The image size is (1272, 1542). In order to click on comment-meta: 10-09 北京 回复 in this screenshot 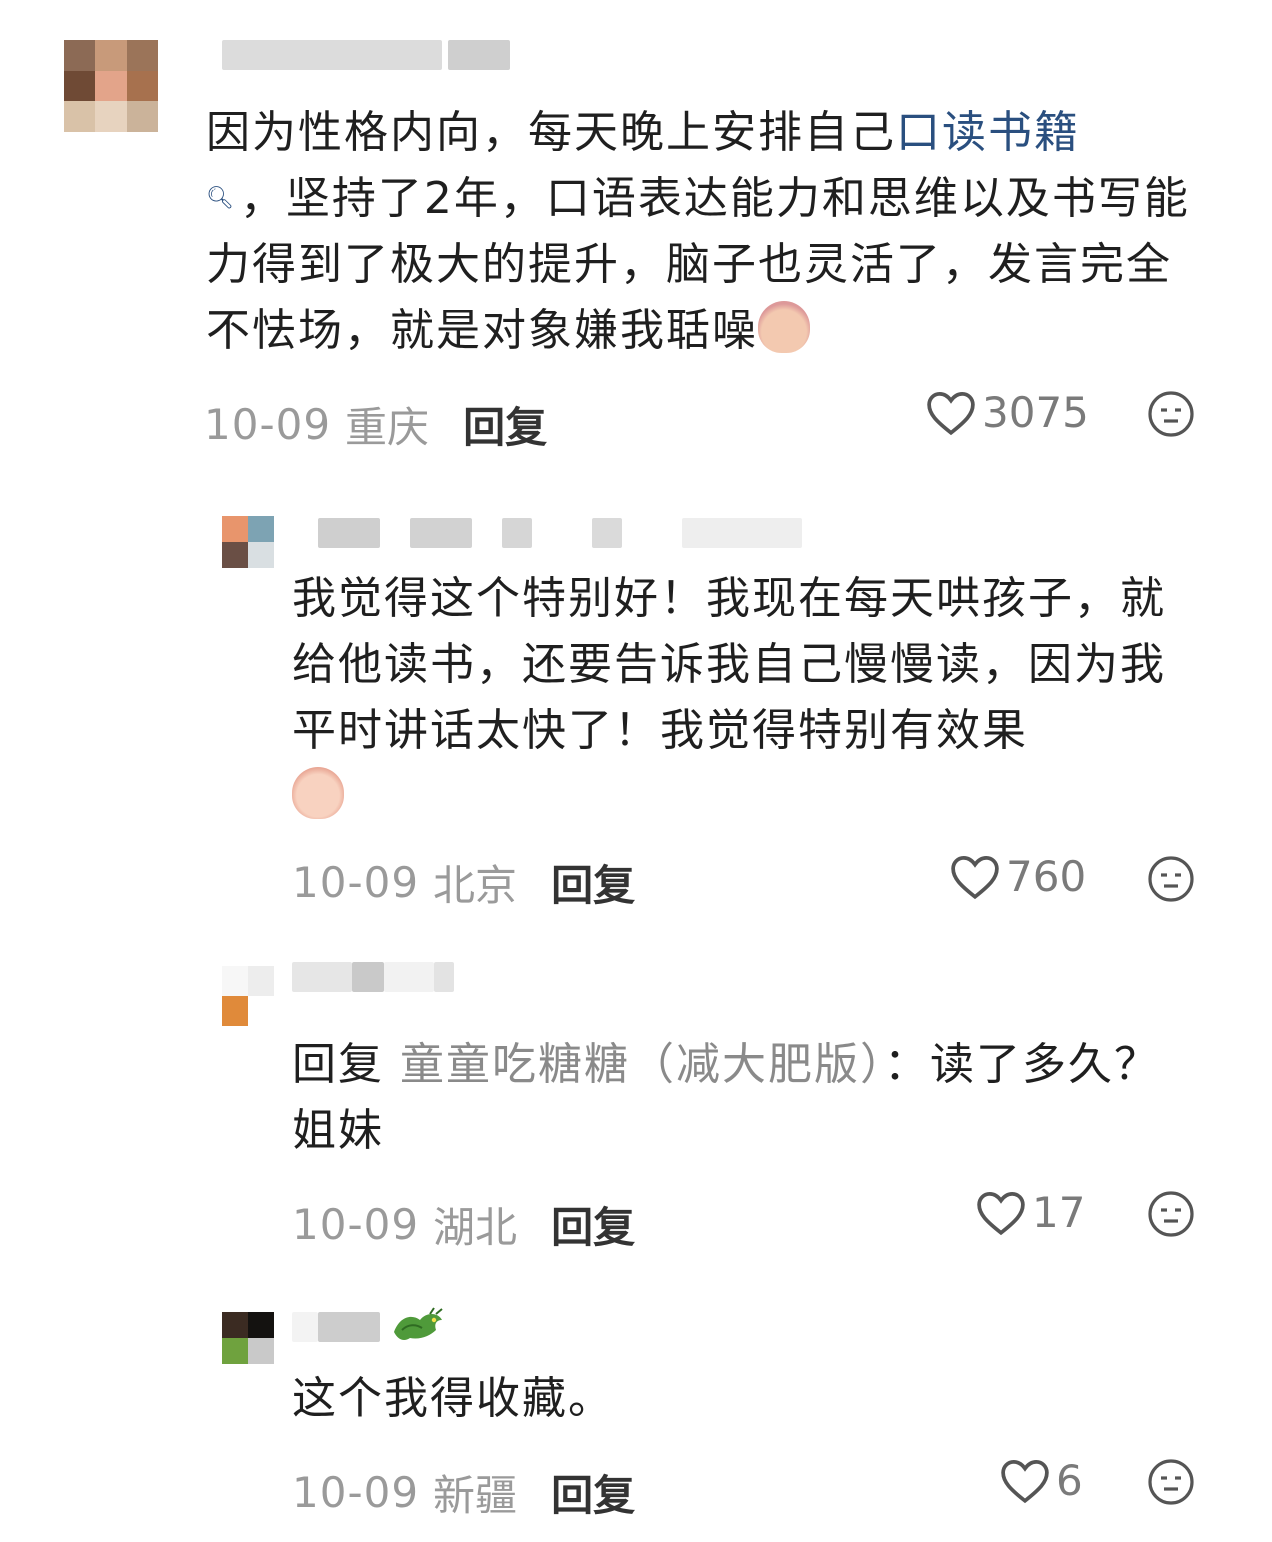, I will do `click(463, 882)`.